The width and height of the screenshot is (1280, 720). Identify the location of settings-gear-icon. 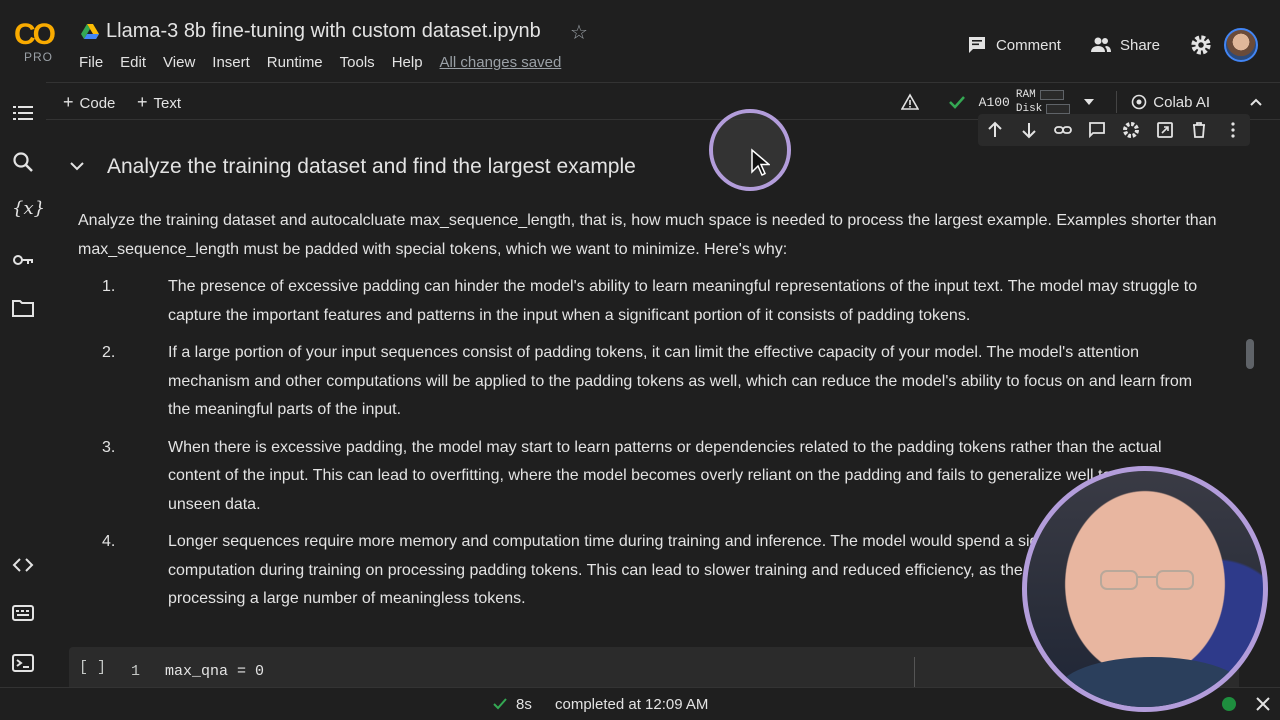
(1201, 45).